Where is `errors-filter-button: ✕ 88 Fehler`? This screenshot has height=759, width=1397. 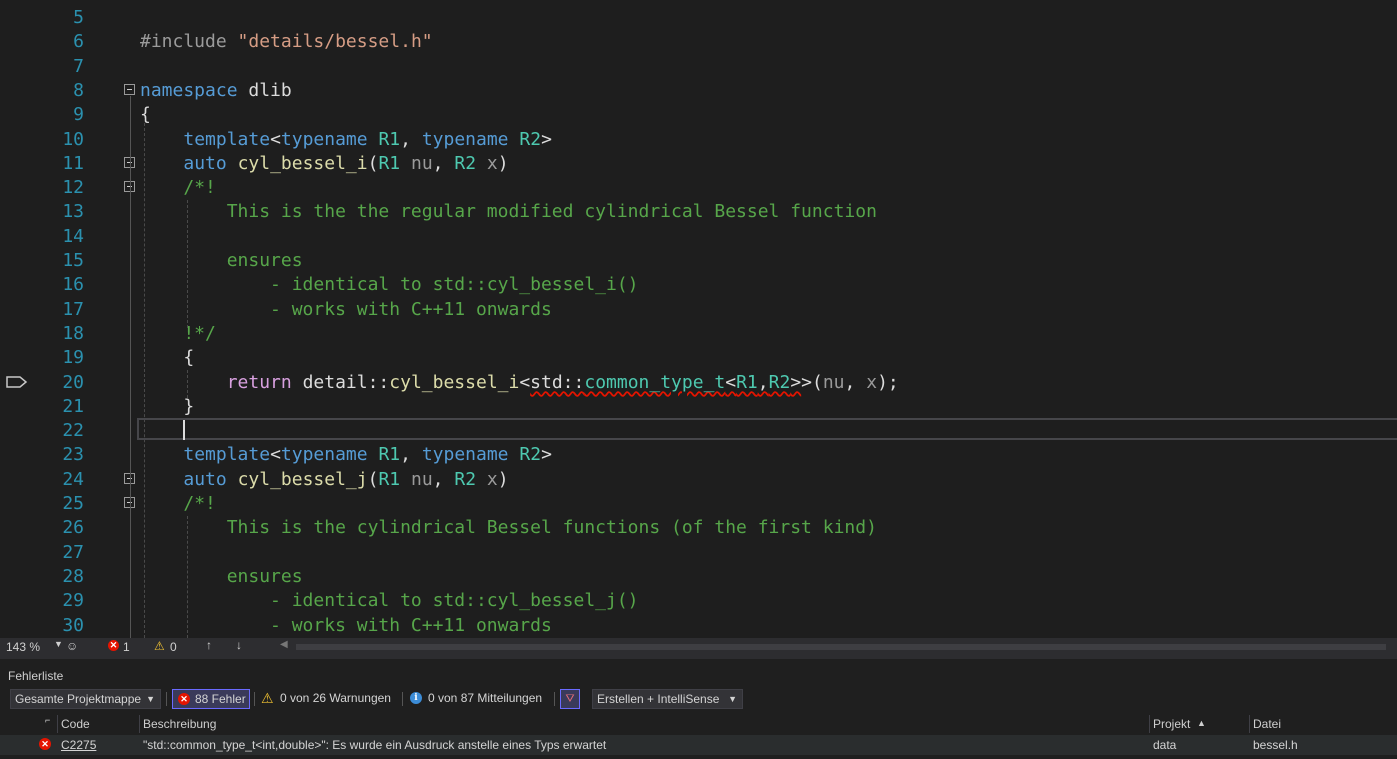 errors-filter-button: ✕ 88 Fehler is located at coordinates (211, 699).